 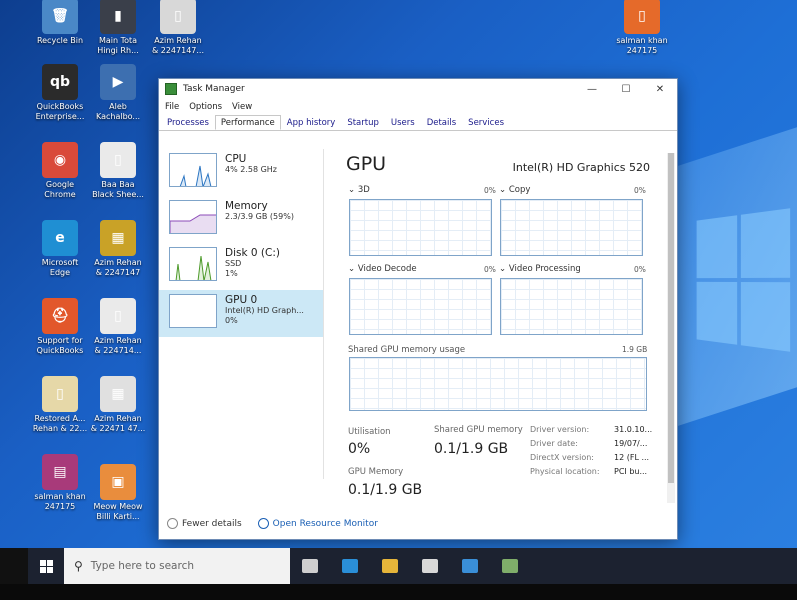 I want to click on gpu-memory-label: GPU Memory, so click(x=376, y=472).